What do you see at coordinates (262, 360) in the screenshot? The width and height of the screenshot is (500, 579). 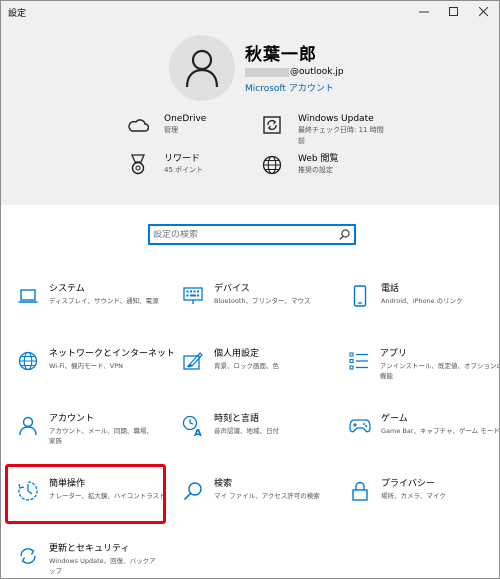 I see `tile-personalization: 個人用設定 背景、ロック画面、色` at bounding box center [262, 360].